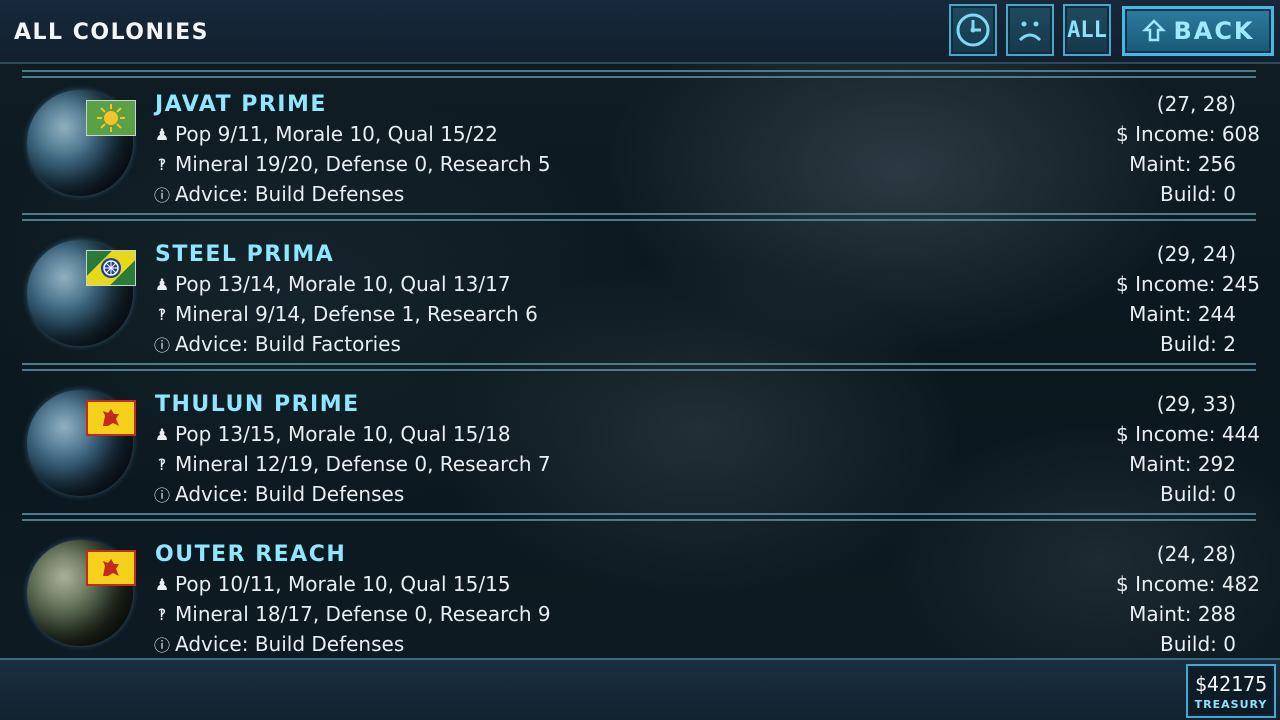 The image size is (1280, 720). What do you see at coordinates (251, 554) in the screenshot?
I see `colony-name: OUTER REACH` at bounding box center [251, 554].